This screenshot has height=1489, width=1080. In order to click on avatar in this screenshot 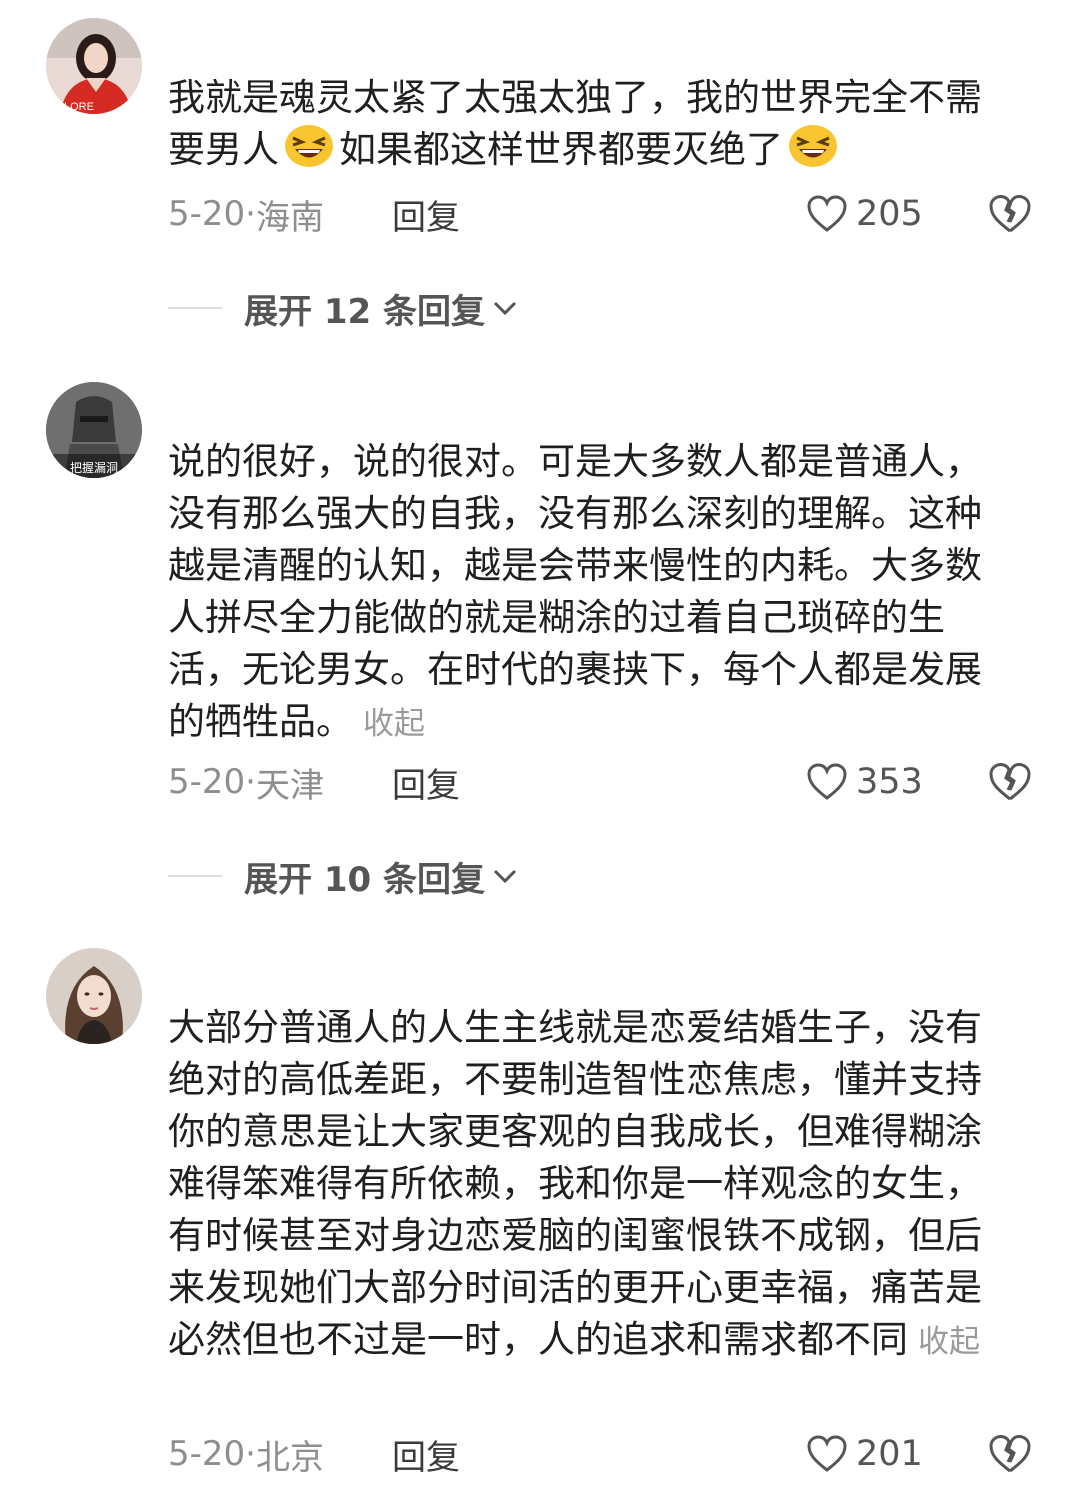, I will do `click(94, 996)`.